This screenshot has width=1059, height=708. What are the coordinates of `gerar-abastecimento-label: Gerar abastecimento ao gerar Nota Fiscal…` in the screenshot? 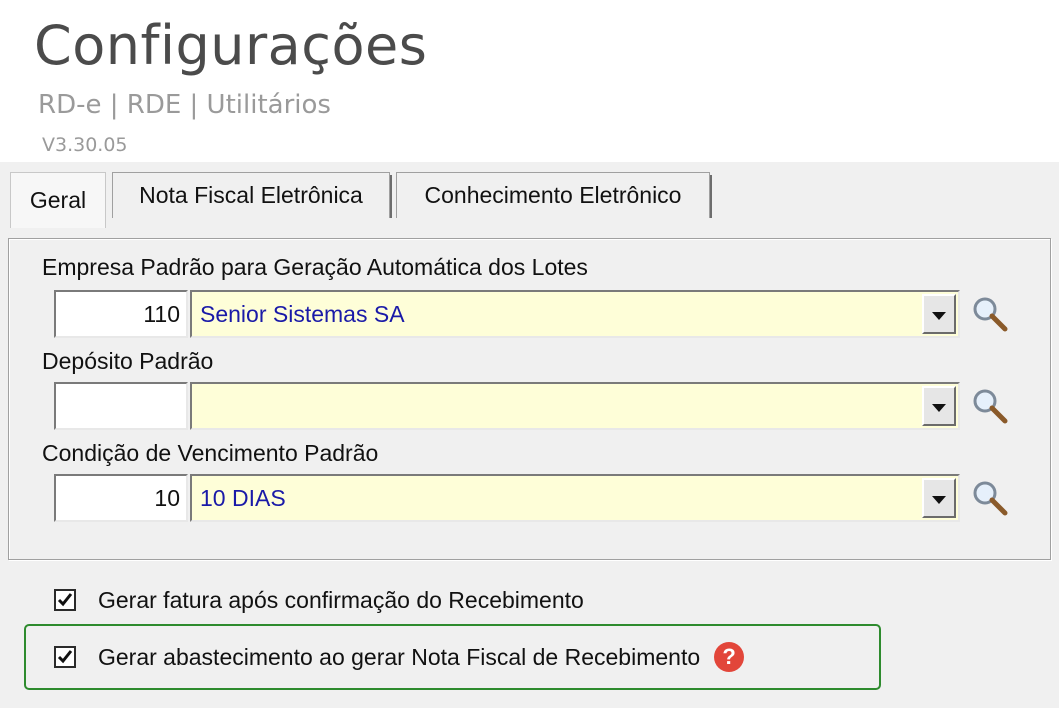 It's located at (399, 656).